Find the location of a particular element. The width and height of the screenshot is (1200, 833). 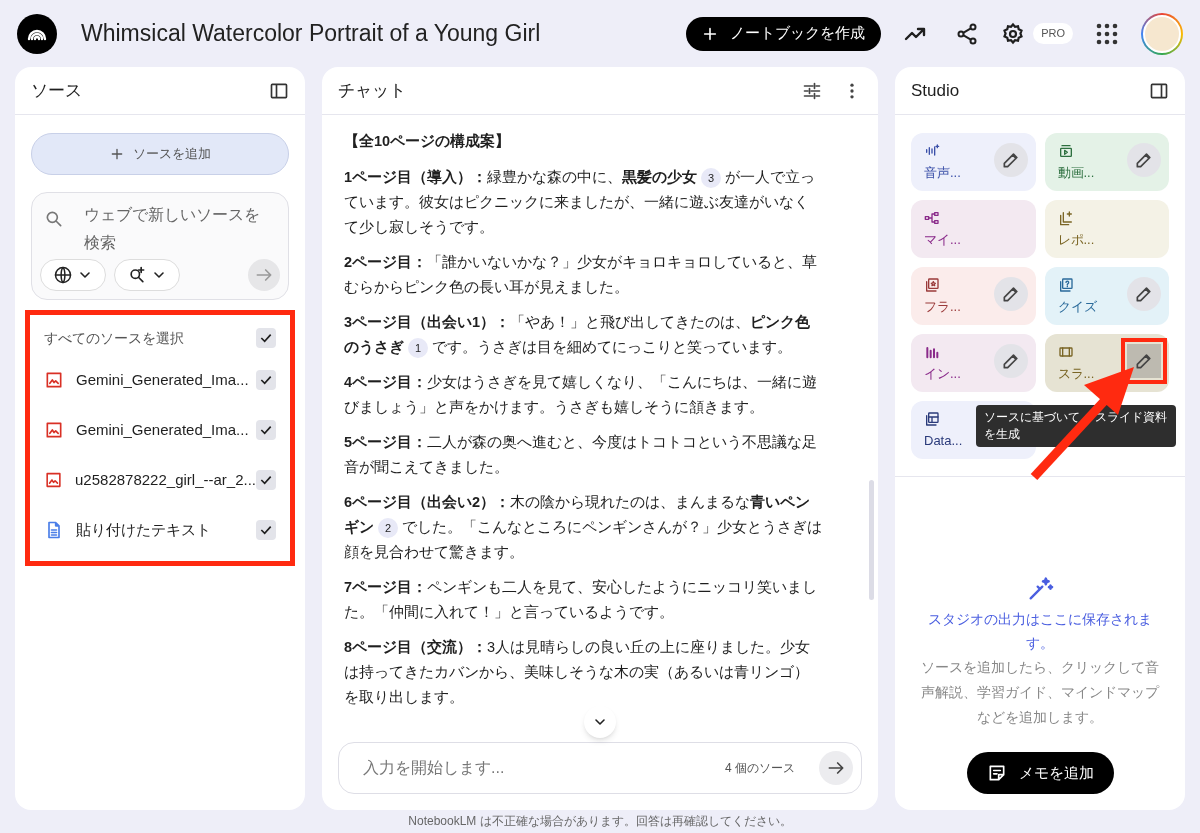

chat-paragraph: 2ページ目：「誰かいないかな？」少女がキョロキョロしていると、草むらからピンク色の長い耳が見えました。 is located at coordinates (581, 275).